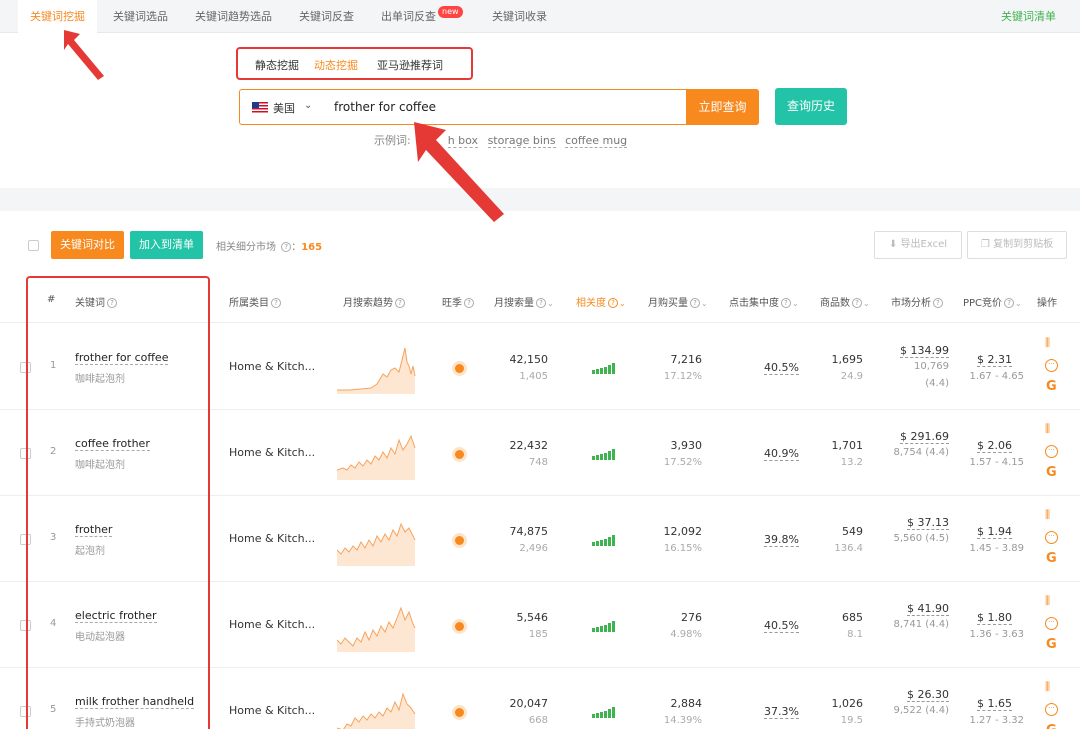 This screenshot has height=729, width=1080. Describe the element at coordinates (924, 351) in the screenshot. I see `market-price: $ 134.99` at that location.